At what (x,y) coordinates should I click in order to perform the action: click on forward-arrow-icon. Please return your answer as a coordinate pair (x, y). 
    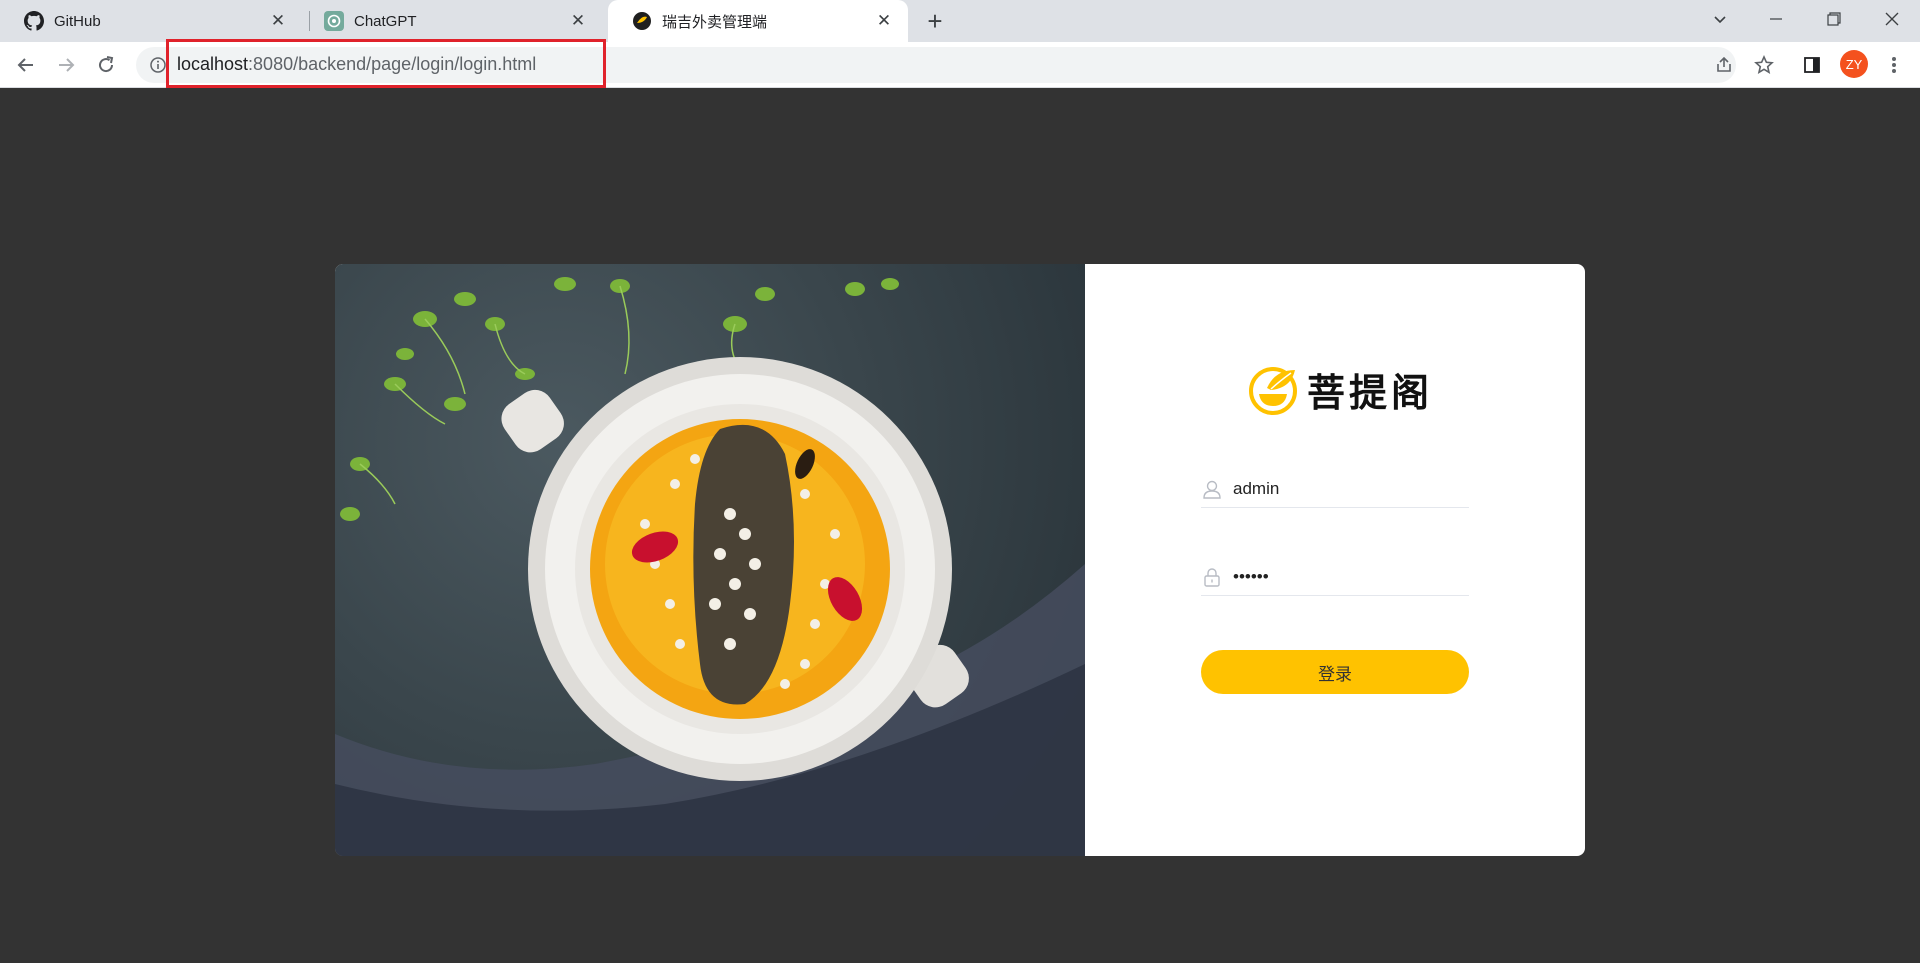
    Looking at the image, I should click on (66, 65).